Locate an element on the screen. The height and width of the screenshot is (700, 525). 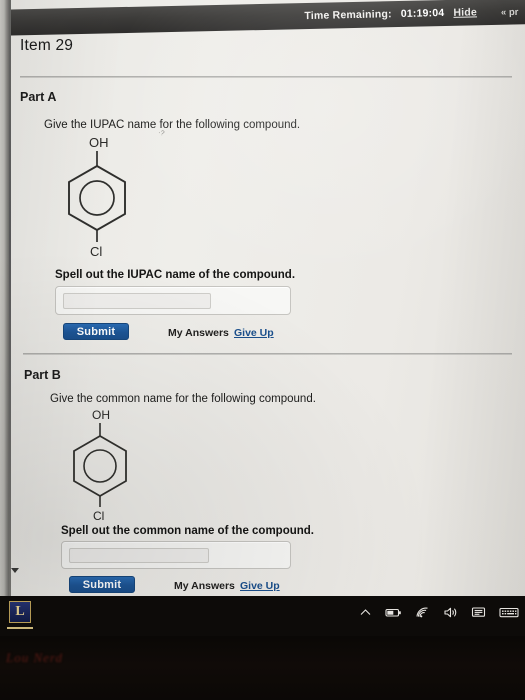
part-a-answer-box is located at coordinates (173, 300).